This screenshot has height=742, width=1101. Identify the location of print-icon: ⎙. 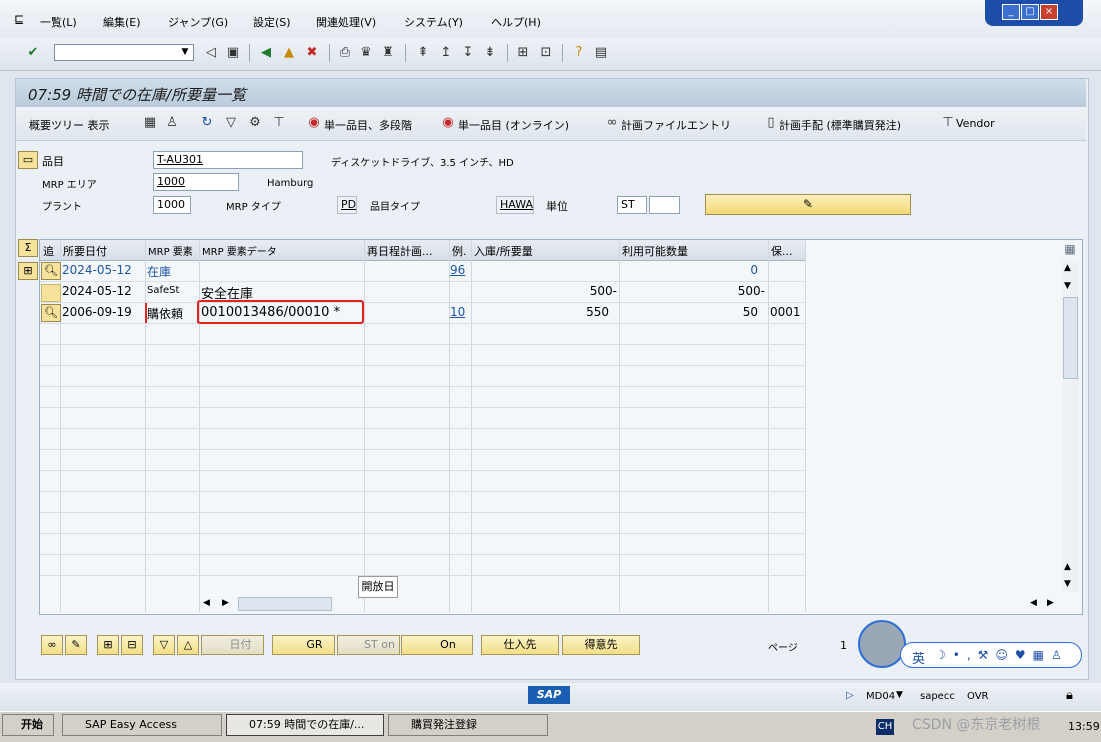
(345, 53).